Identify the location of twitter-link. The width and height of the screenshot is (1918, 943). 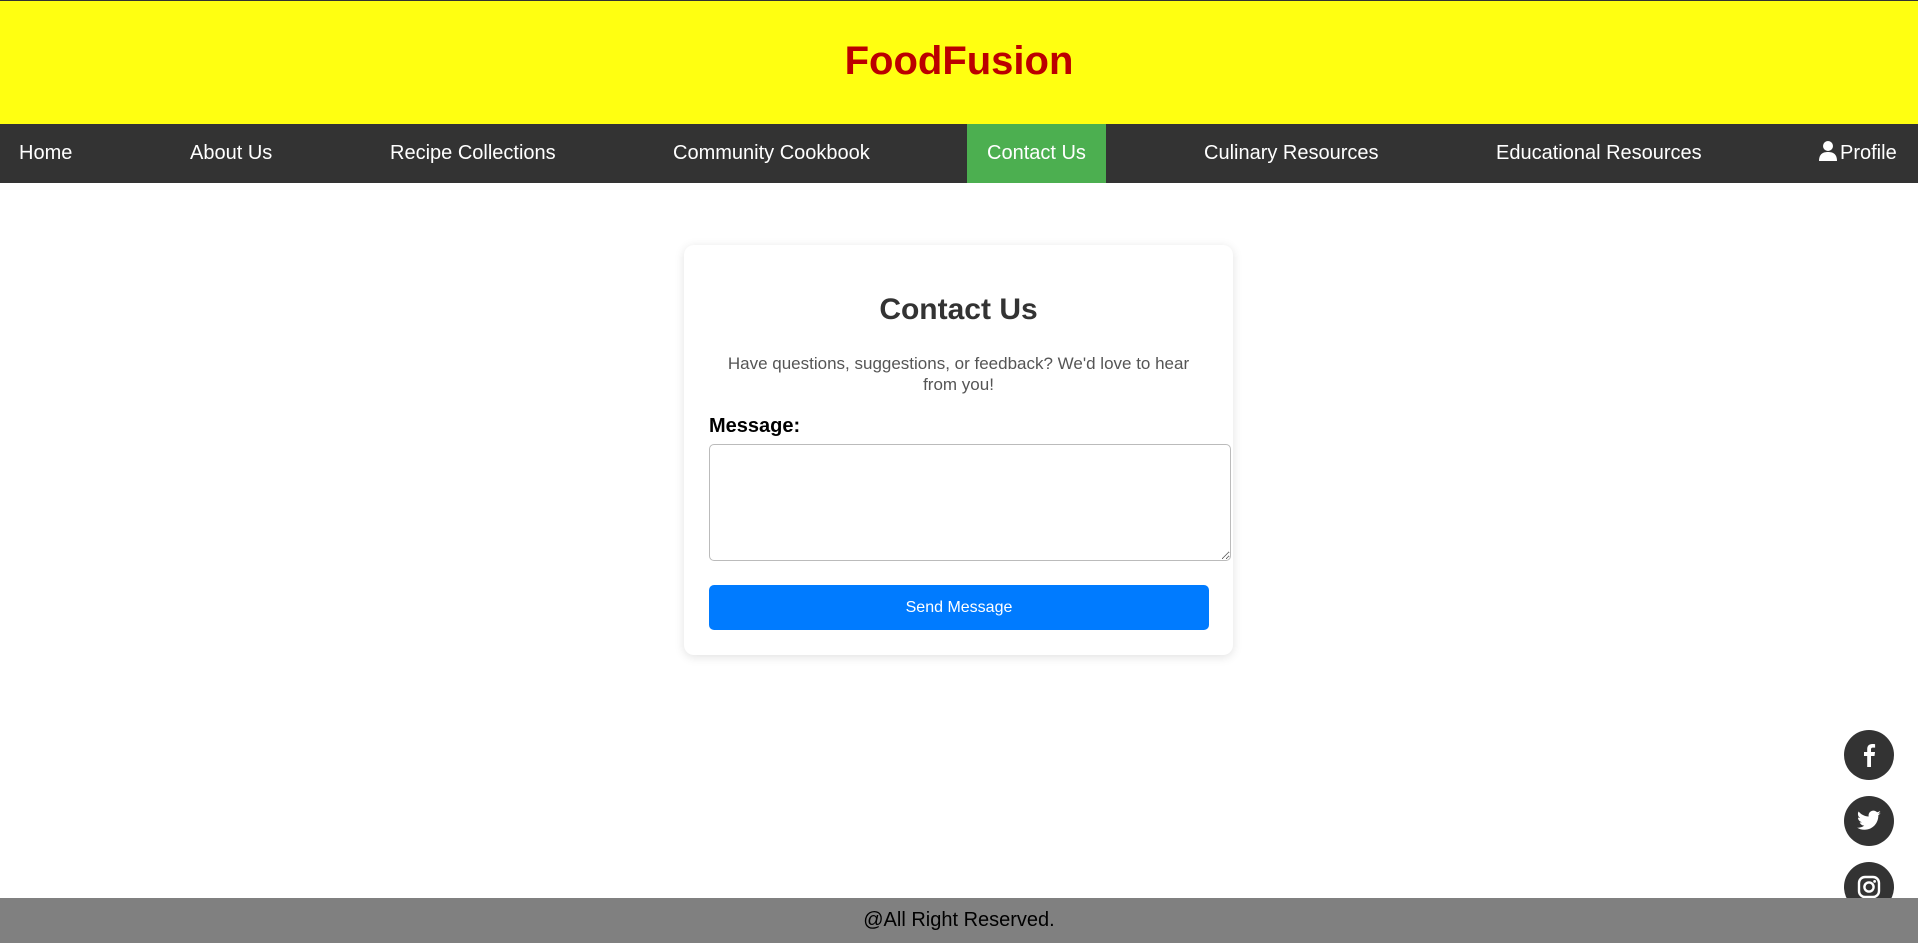
(1869, 821).